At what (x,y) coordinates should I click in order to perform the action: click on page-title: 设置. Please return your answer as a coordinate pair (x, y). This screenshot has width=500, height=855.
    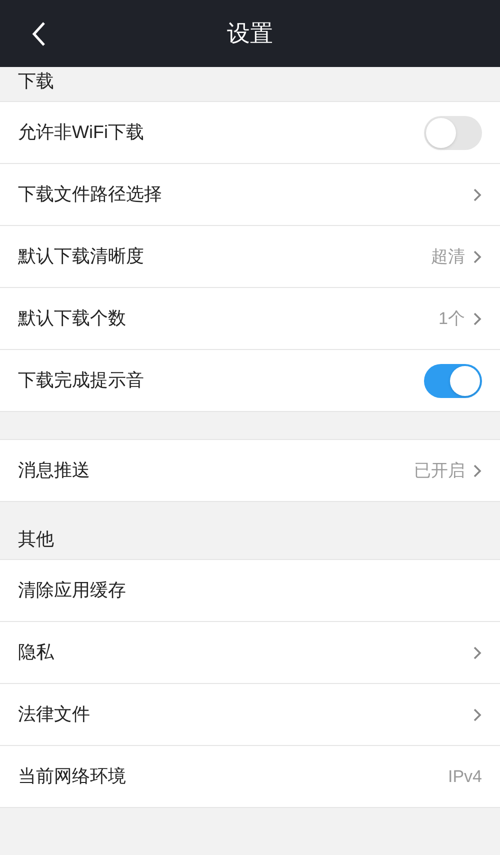
    Looking at the image, I should click on (250, 33).